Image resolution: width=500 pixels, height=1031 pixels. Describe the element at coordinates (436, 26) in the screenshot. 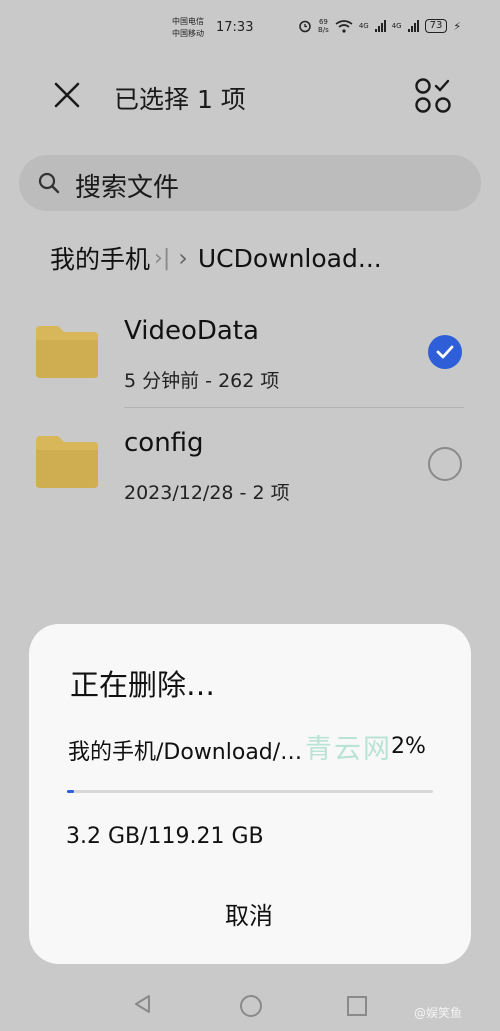

I see `battery-indicator: 73` at that location.